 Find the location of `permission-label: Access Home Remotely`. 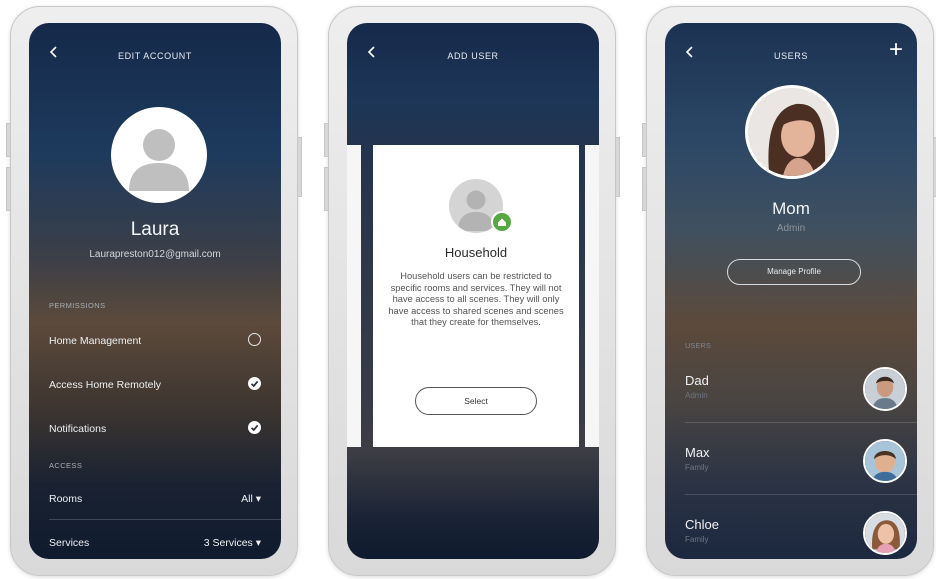

permission-label: Access Home Remotely is located at coordinates (105, 385).